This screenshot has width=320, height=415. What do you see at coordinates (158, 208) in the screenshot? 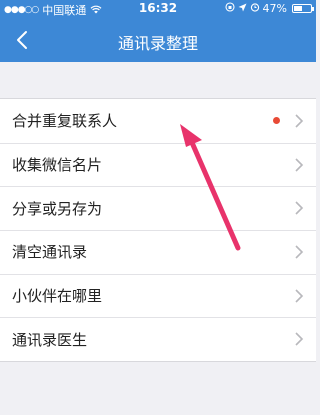
I see `list-item: 分享或另存为` at bounding box center [158, 208].